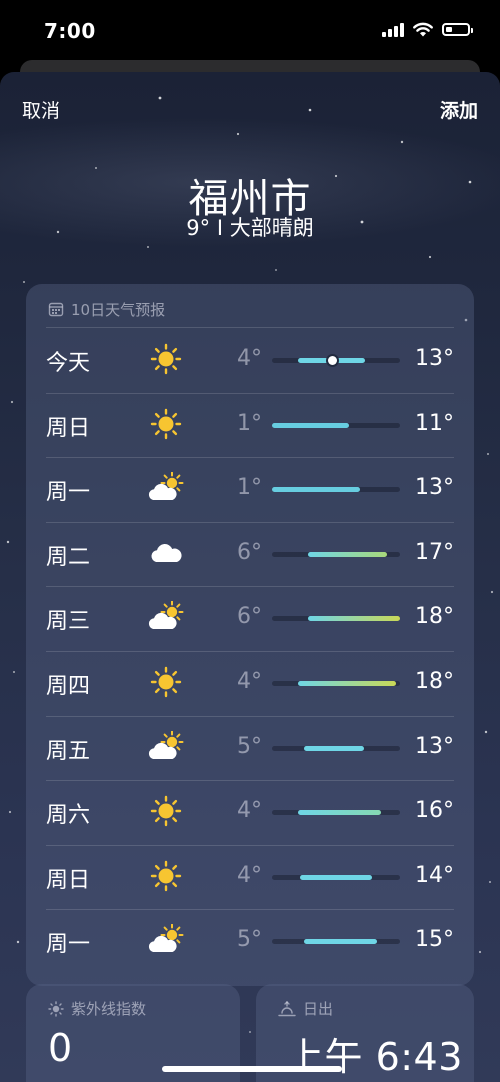 Image resolution: width=500 pixels, height=1082 pixels. I want to click on forecast-row: 周日 1° 11°, so click(250, 425).